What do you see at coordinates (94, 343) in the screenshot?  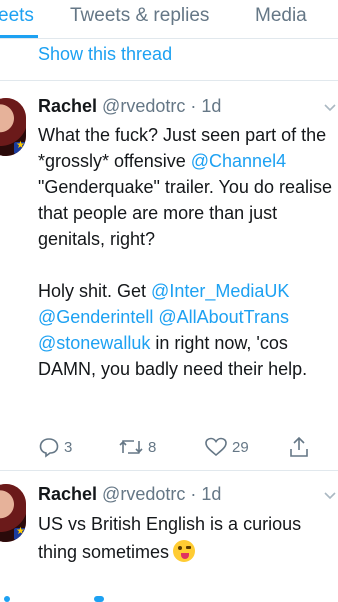 I see `mention-link: @stonewalluk` at bounding box center [94, 343].